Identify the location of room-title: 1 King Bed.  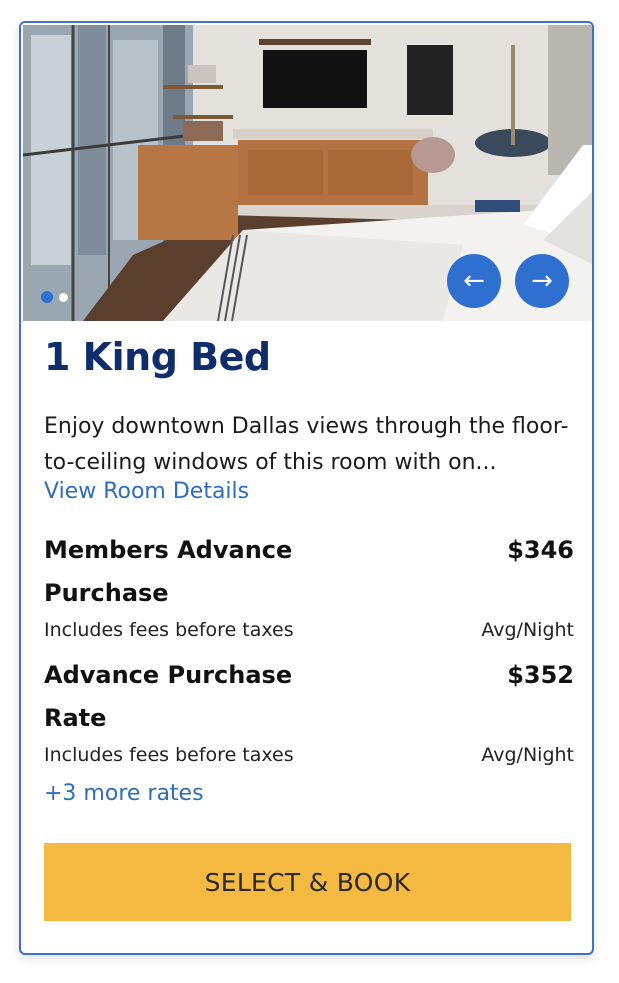
(157, 357).